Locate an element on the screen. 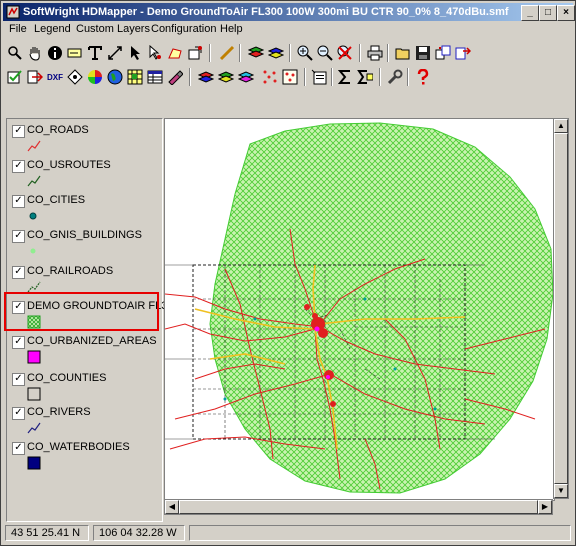  table-icon is located at coordinates (155, 77).